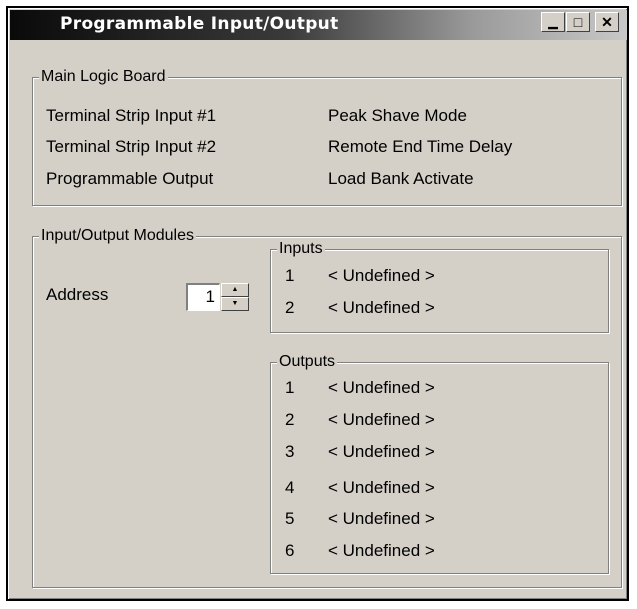 The height and width of the screenshot is (609, 637). Describe the element at coordinates (420, 147) in the screenshot. I see `remote-end-time-delay-link: Remote End Time Delay` at that location.